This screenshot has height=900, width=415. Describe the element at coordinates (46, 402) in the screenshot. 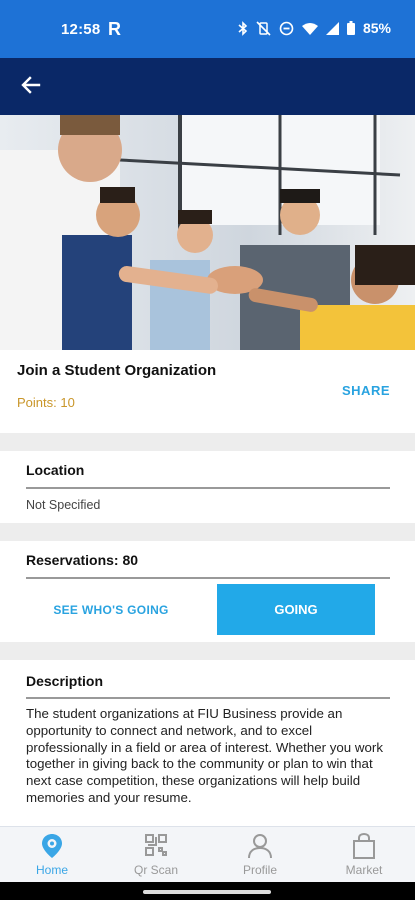

I see `event-points: Points: 10` at that location.